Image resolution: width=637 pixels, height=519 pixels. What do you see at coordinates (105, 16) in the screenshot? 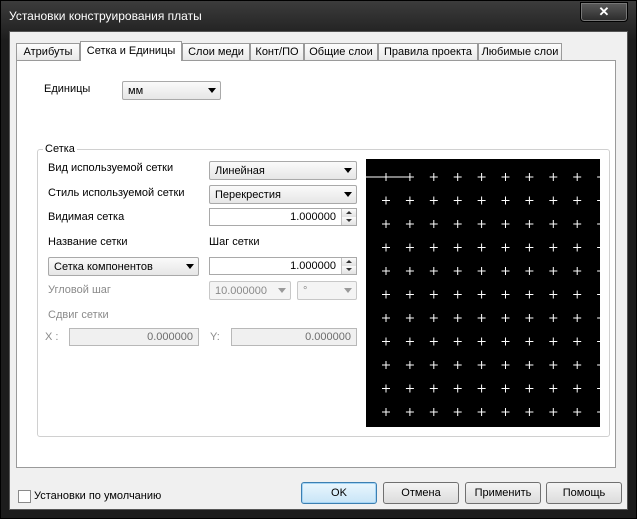
I see `window-title: Установки конструирования платы` at bounding box center [105, 16].